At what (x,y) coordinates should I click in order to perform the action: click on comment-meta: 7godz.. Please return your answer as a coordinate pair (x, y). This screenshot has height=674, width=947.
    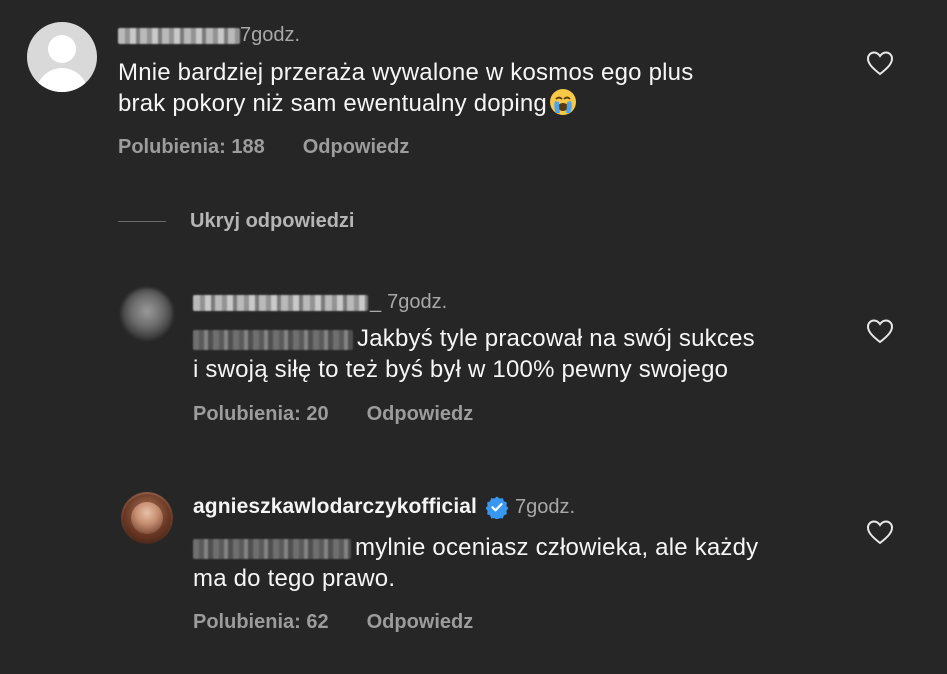
    Looking at the image, I should click on (209, 35).